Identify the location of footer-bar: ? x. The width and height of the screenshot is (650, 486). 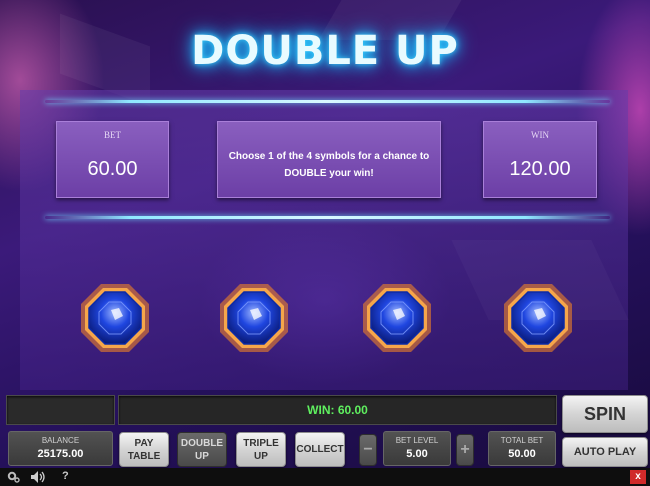
(325, 477).